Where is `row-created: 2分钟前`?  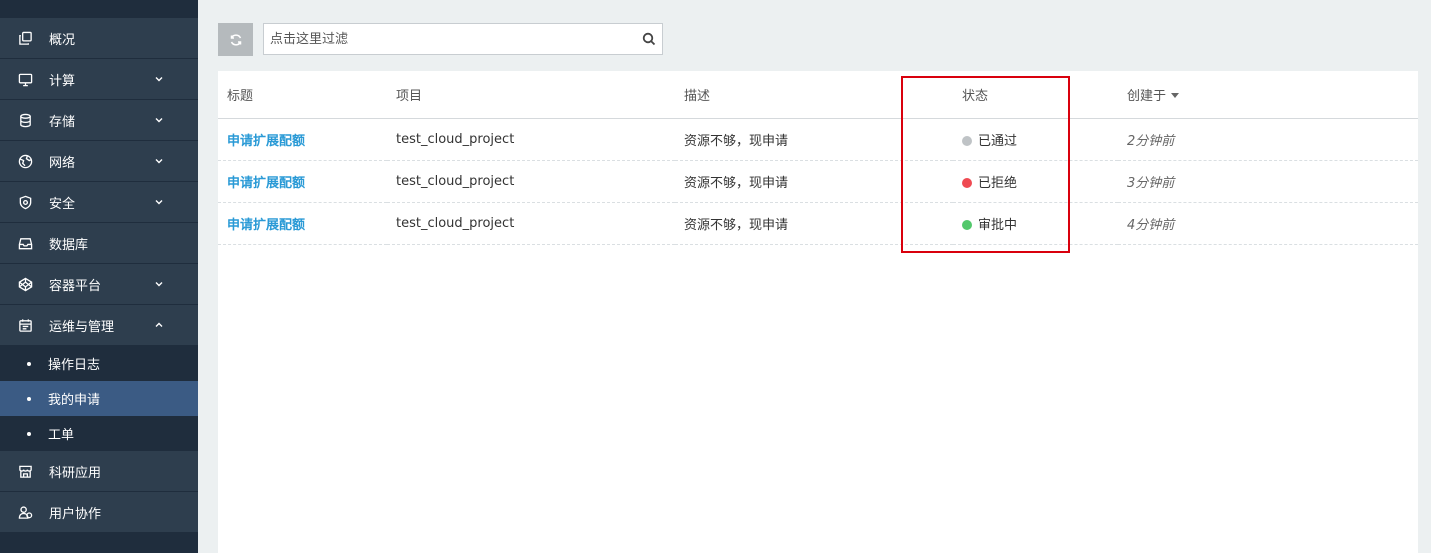 row-created: 2分钟前 is located at coordinates (1268, 139).